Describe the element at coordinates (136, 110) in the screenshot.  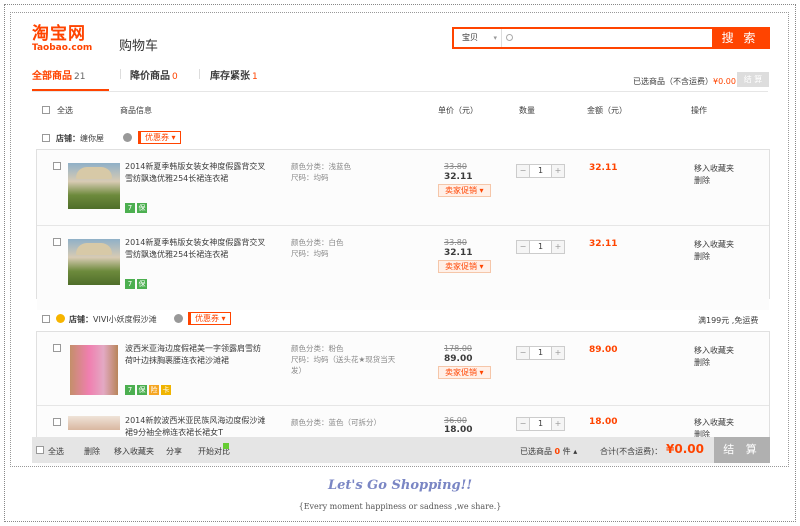
I see `column-item-info: 商品信息` at that location.